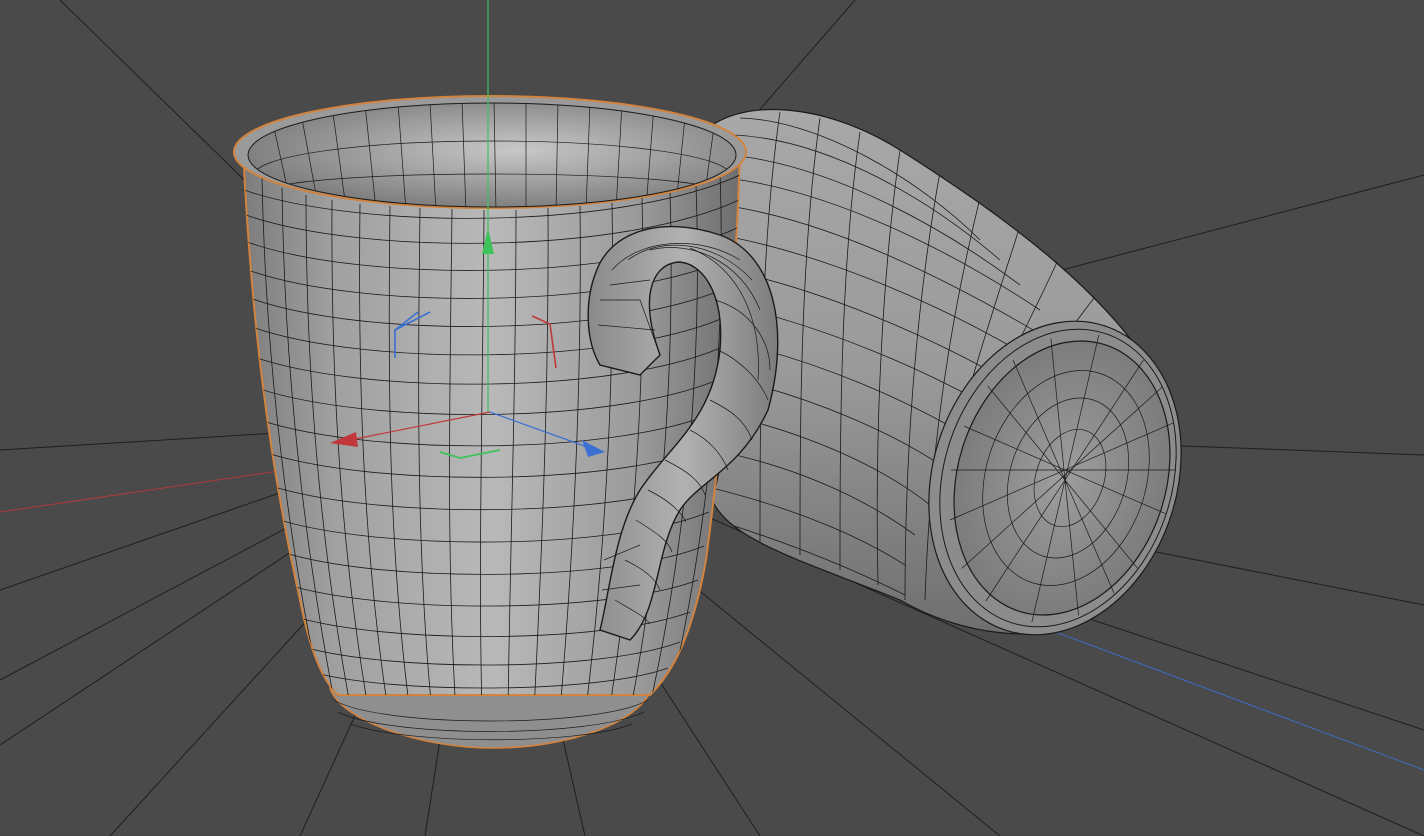 This screenshot has width=1424, height=836. What do you see at coordinates (491, 718) in the screenshot?
I see `mug-standing-foot` at bounding box center [491, 718].